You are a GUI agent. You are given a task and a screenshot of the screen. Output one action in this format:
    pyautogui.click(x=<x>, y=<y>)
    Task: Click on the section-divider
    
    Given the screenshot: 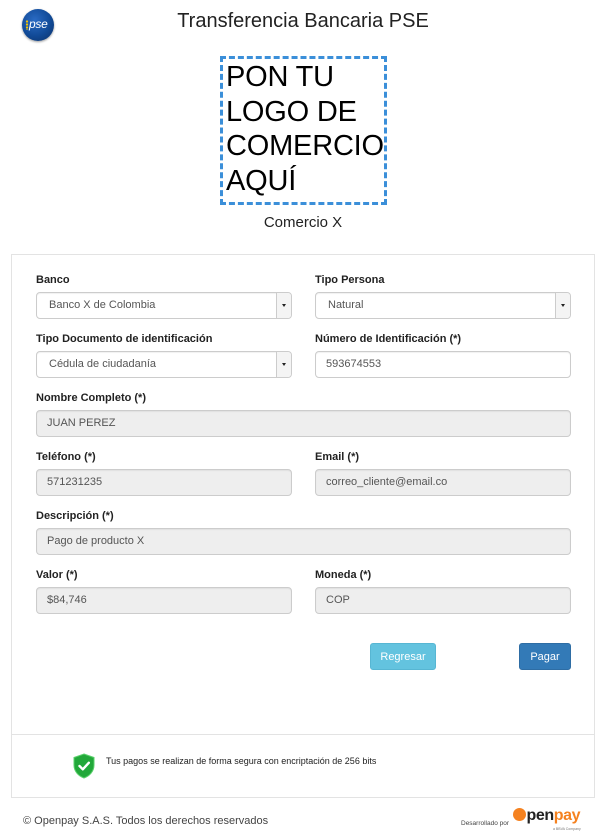 What is the action you would take?
    pyautogui.click(x=303, y=734)
    